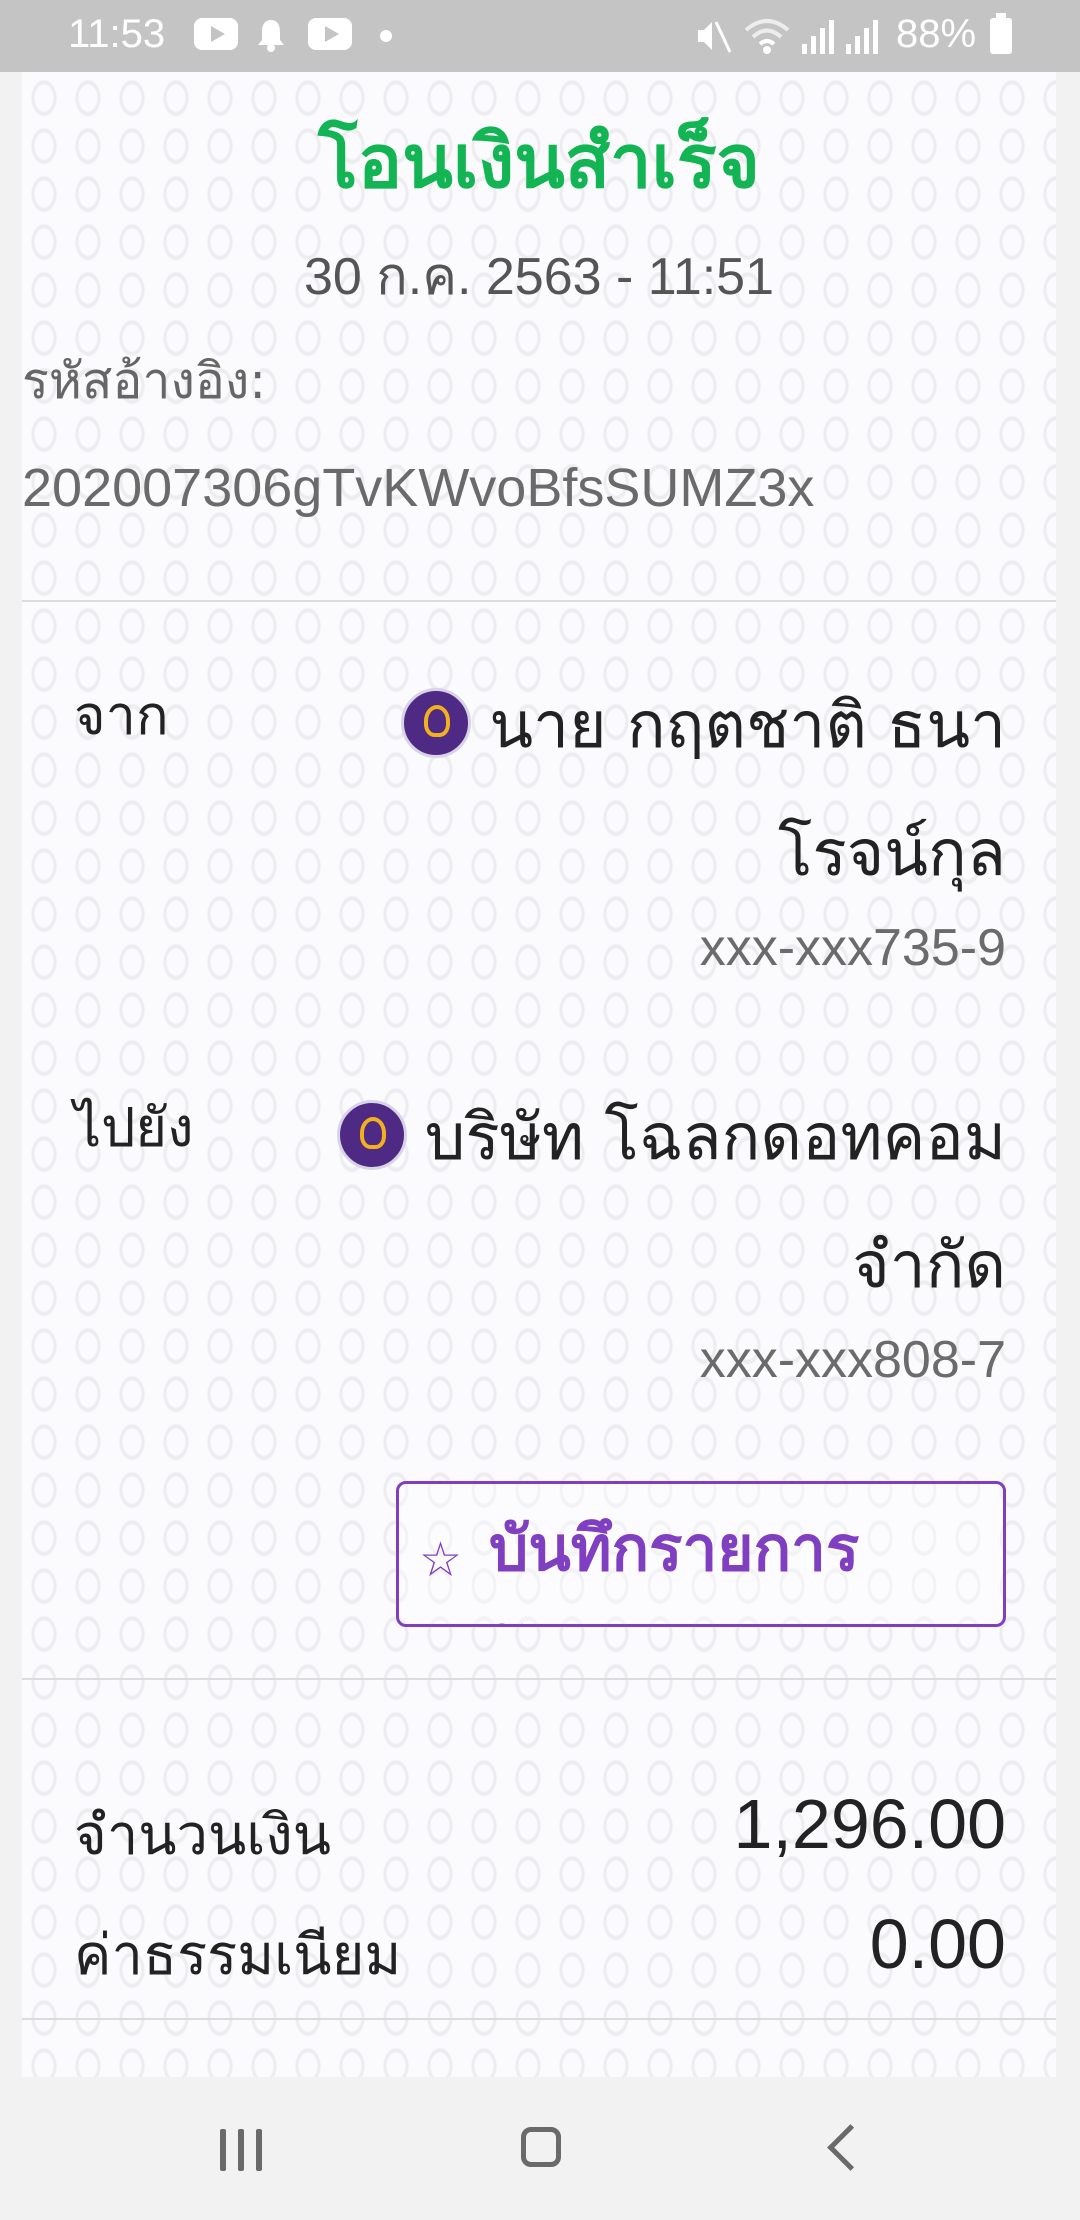  I want to click on home-icon, so click(541, 2147).